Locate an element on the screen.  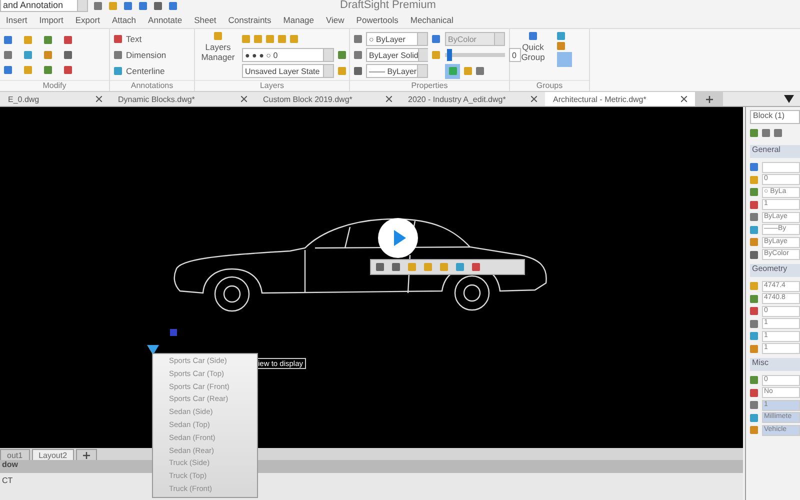
menu-tab: Manage is located at coordinates (298, 20).